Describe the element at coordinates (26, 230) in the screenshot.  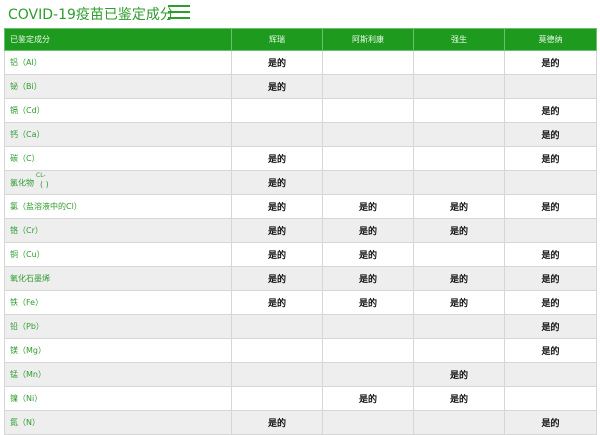
I see `ingredient-name: 铬（Cr）` at that location.